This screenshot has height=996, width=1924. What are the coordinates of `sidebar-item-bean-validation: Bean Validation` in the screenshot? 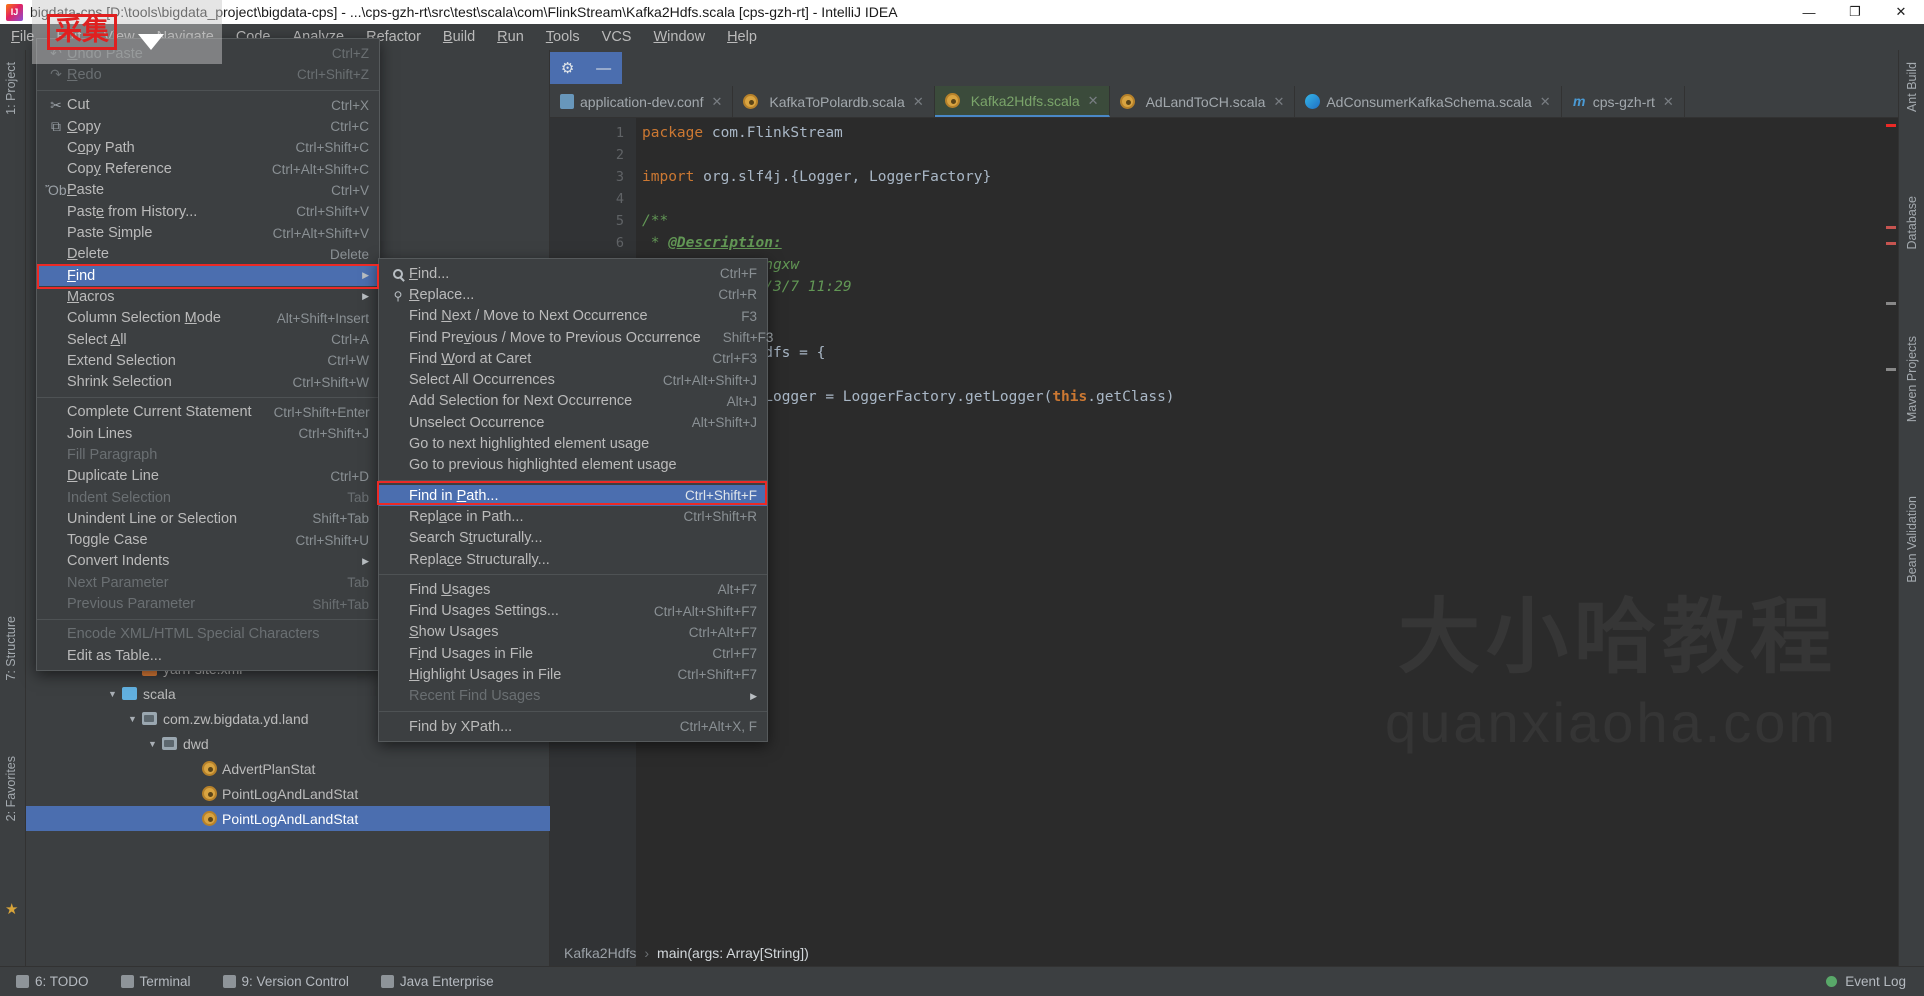 It's located at (1912, 539).